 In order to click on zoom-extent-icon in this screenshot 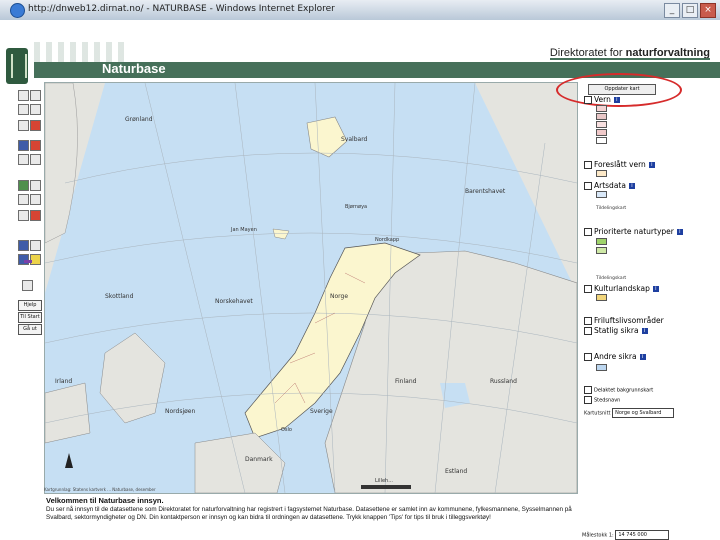, I will do `click(35, 109)`.